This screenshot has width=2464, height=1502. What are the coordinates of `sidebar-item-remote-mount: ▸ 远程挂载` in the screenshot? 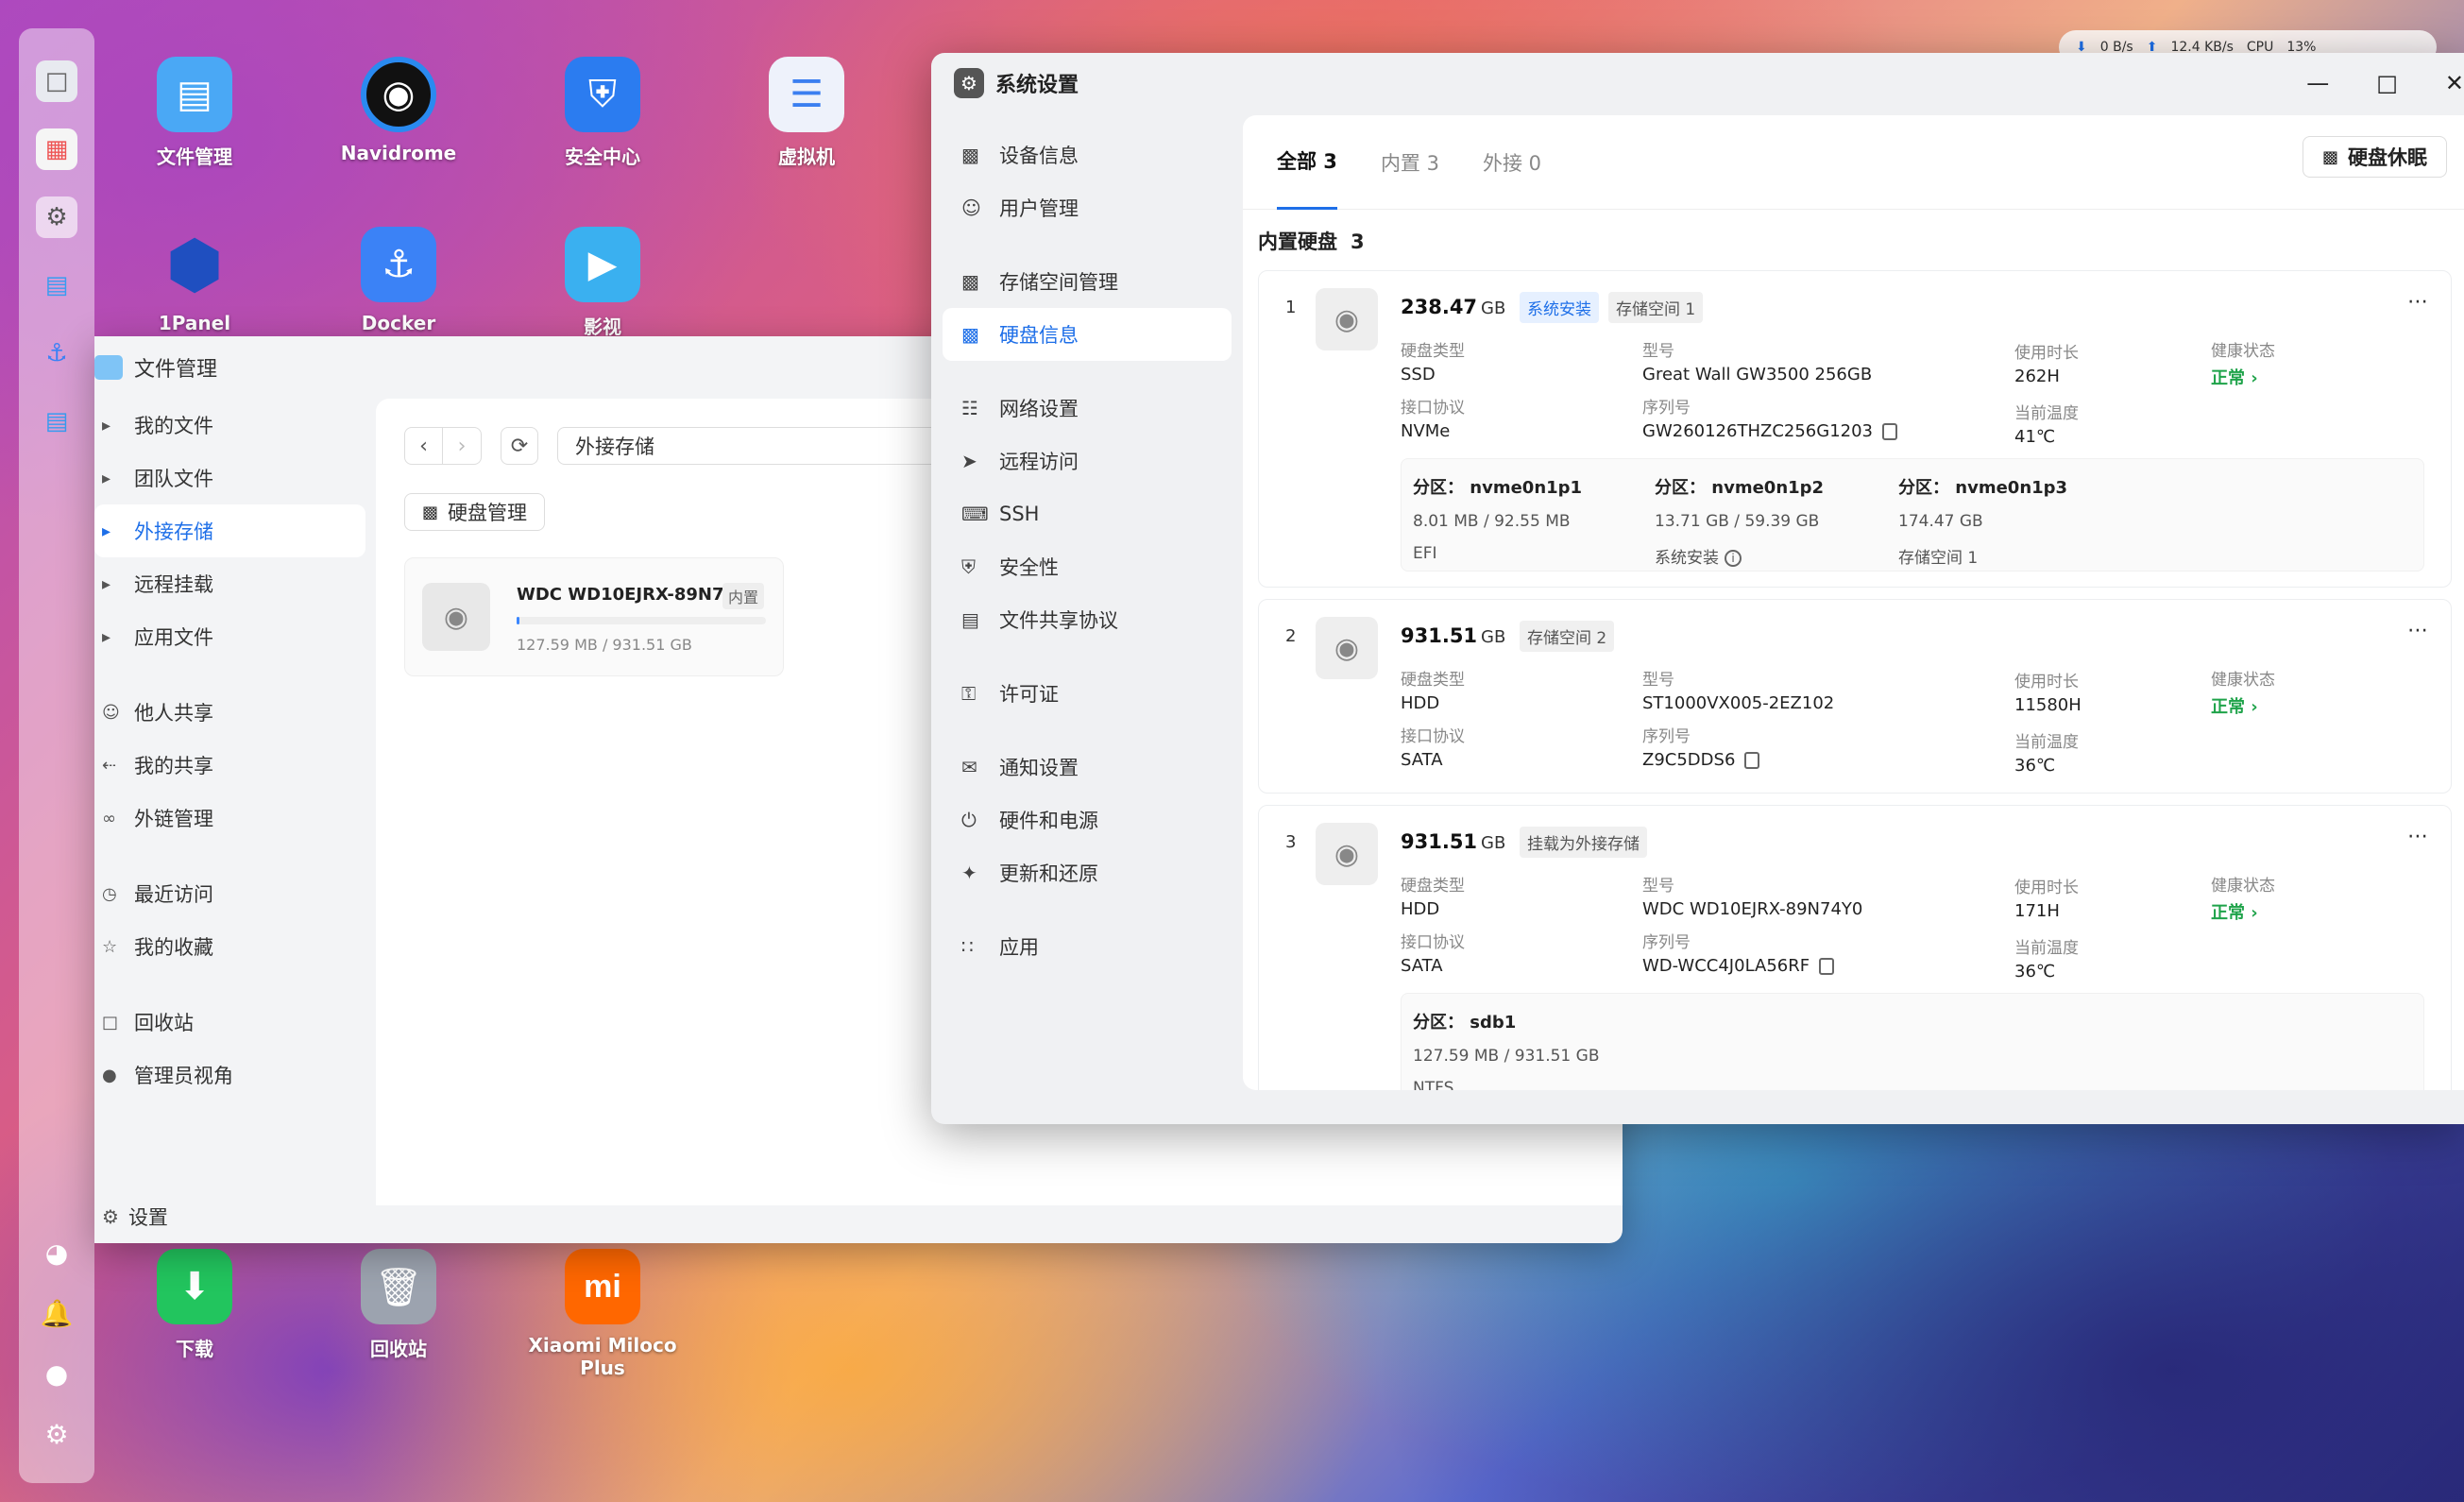 It's located at (233, 583).